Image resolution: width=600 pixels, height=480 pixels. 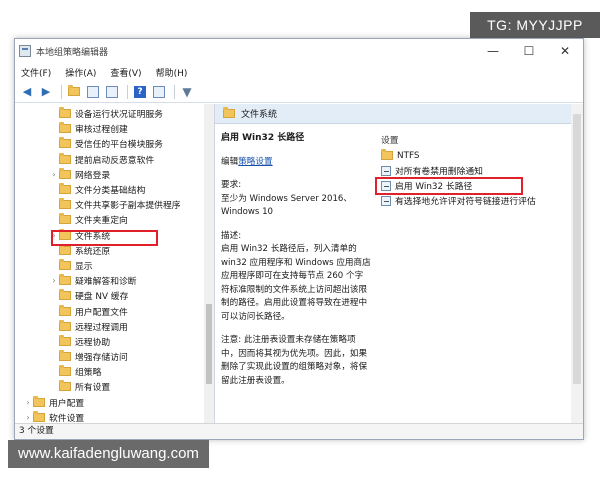 What do you see at coordinates (114, 326) in the screenshot?
I see `tree-item: 远程过程调用` at bounding box center [114, 326].